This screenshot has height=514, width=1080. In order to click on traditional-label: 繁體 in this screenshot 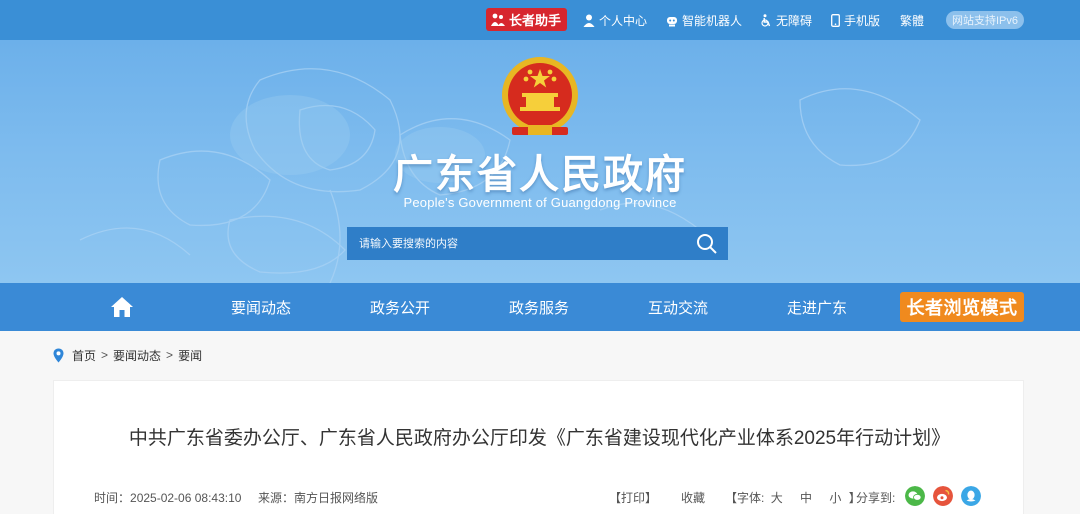, I will do `click(912, 20)`.